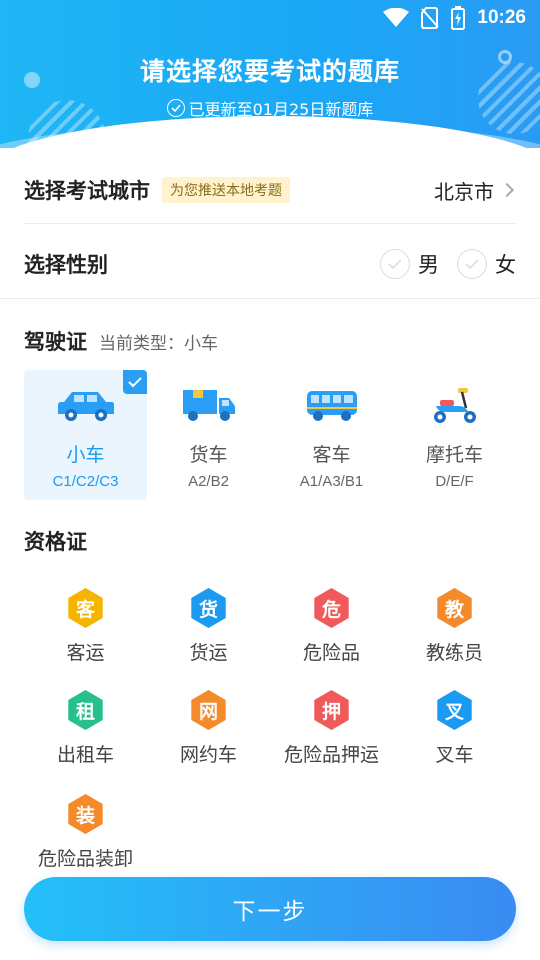 The width and height of the screenshot is (540, 960). Describe the element at coordinates (209, 406) in the screenshot. I see `truck-icon` at that location.